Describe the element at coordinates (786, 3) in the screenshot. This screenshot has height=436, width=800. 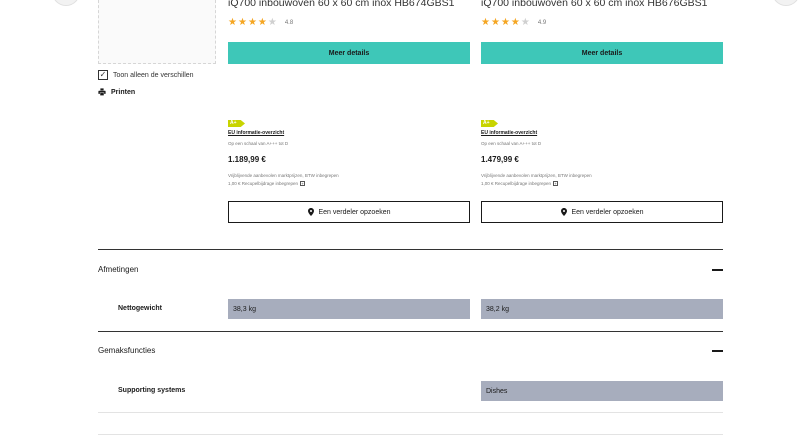
I see `carousel-next-button` at that location.